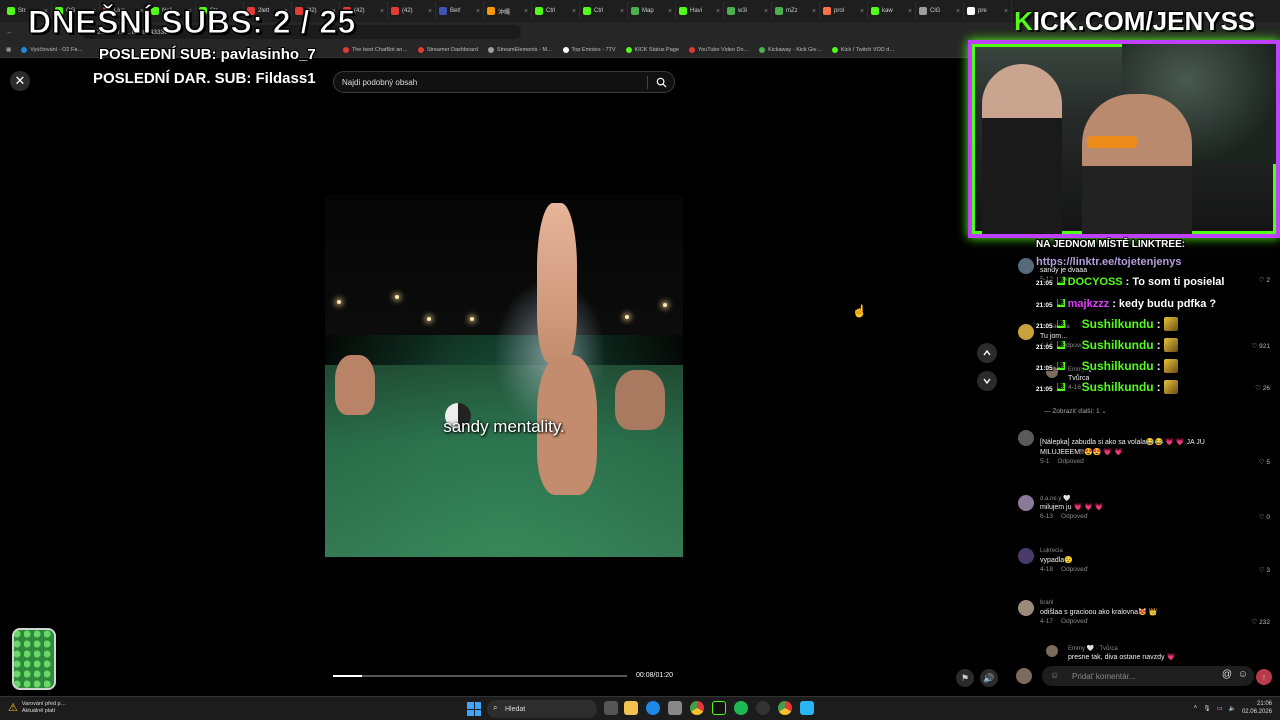 The width and height of the screenshot is (1280, 720). What do you see at coordinates (700, 11) in the screenshot?
I see `browser-tab: Havi ×` at bounding box center [700, 11].